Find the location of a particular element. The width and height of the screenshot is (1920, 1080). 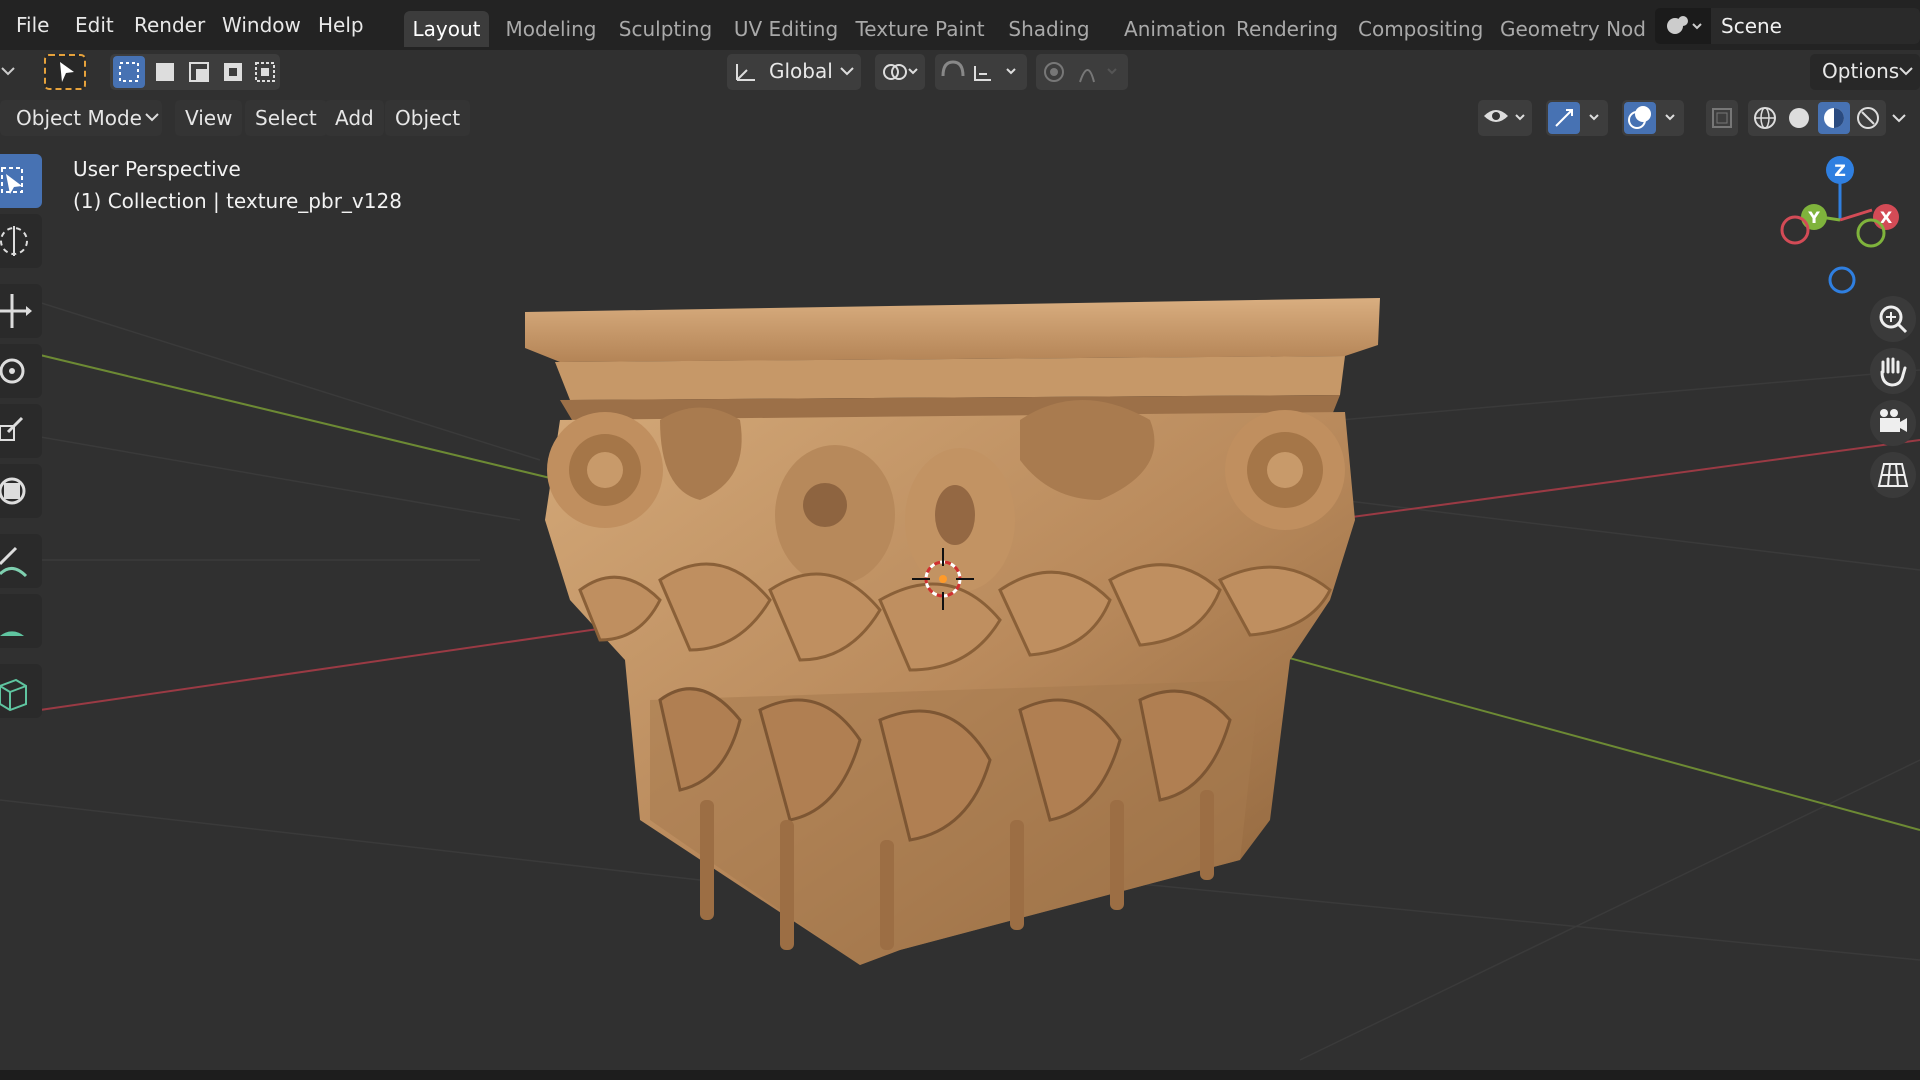

overlays-toggle is located at coordinates (1653, 118).